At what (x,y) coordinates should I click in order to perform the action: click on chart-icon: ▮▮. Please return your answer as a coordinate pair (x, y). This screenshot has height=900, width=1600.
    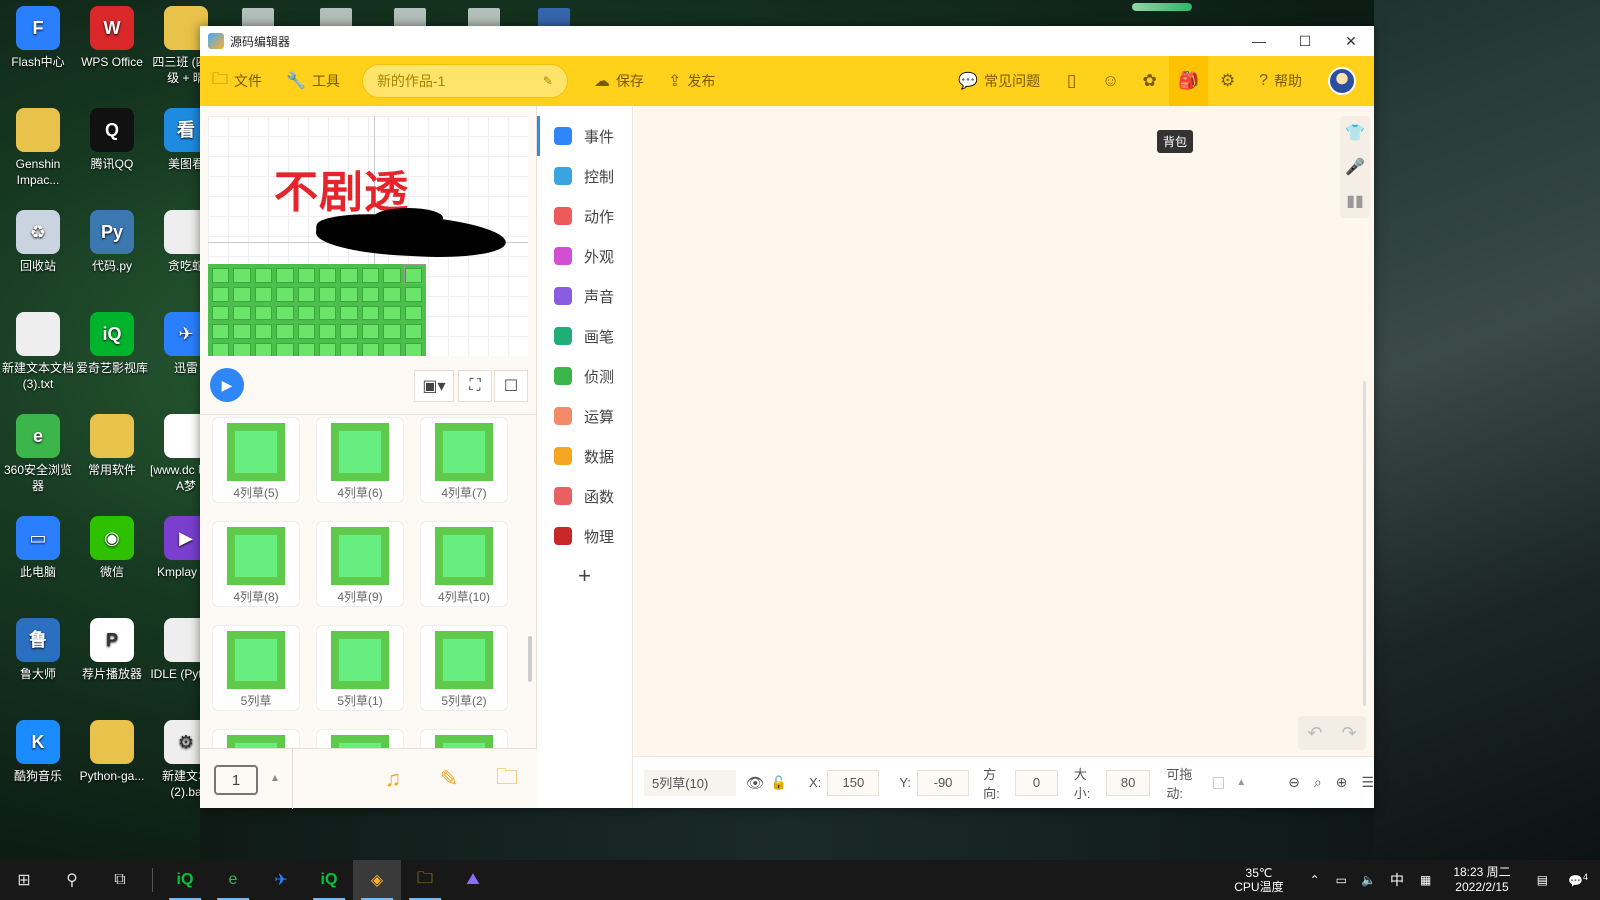
    Looking at the image, I should click on (1355, 201).